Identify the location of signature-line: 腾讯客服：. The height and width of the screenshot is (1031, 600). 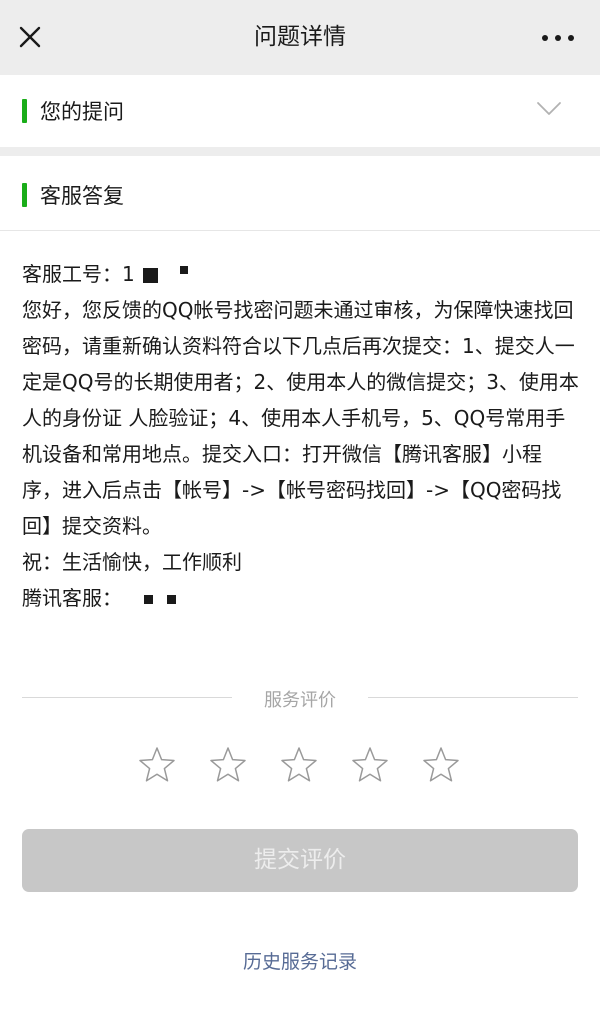
(301, 598).